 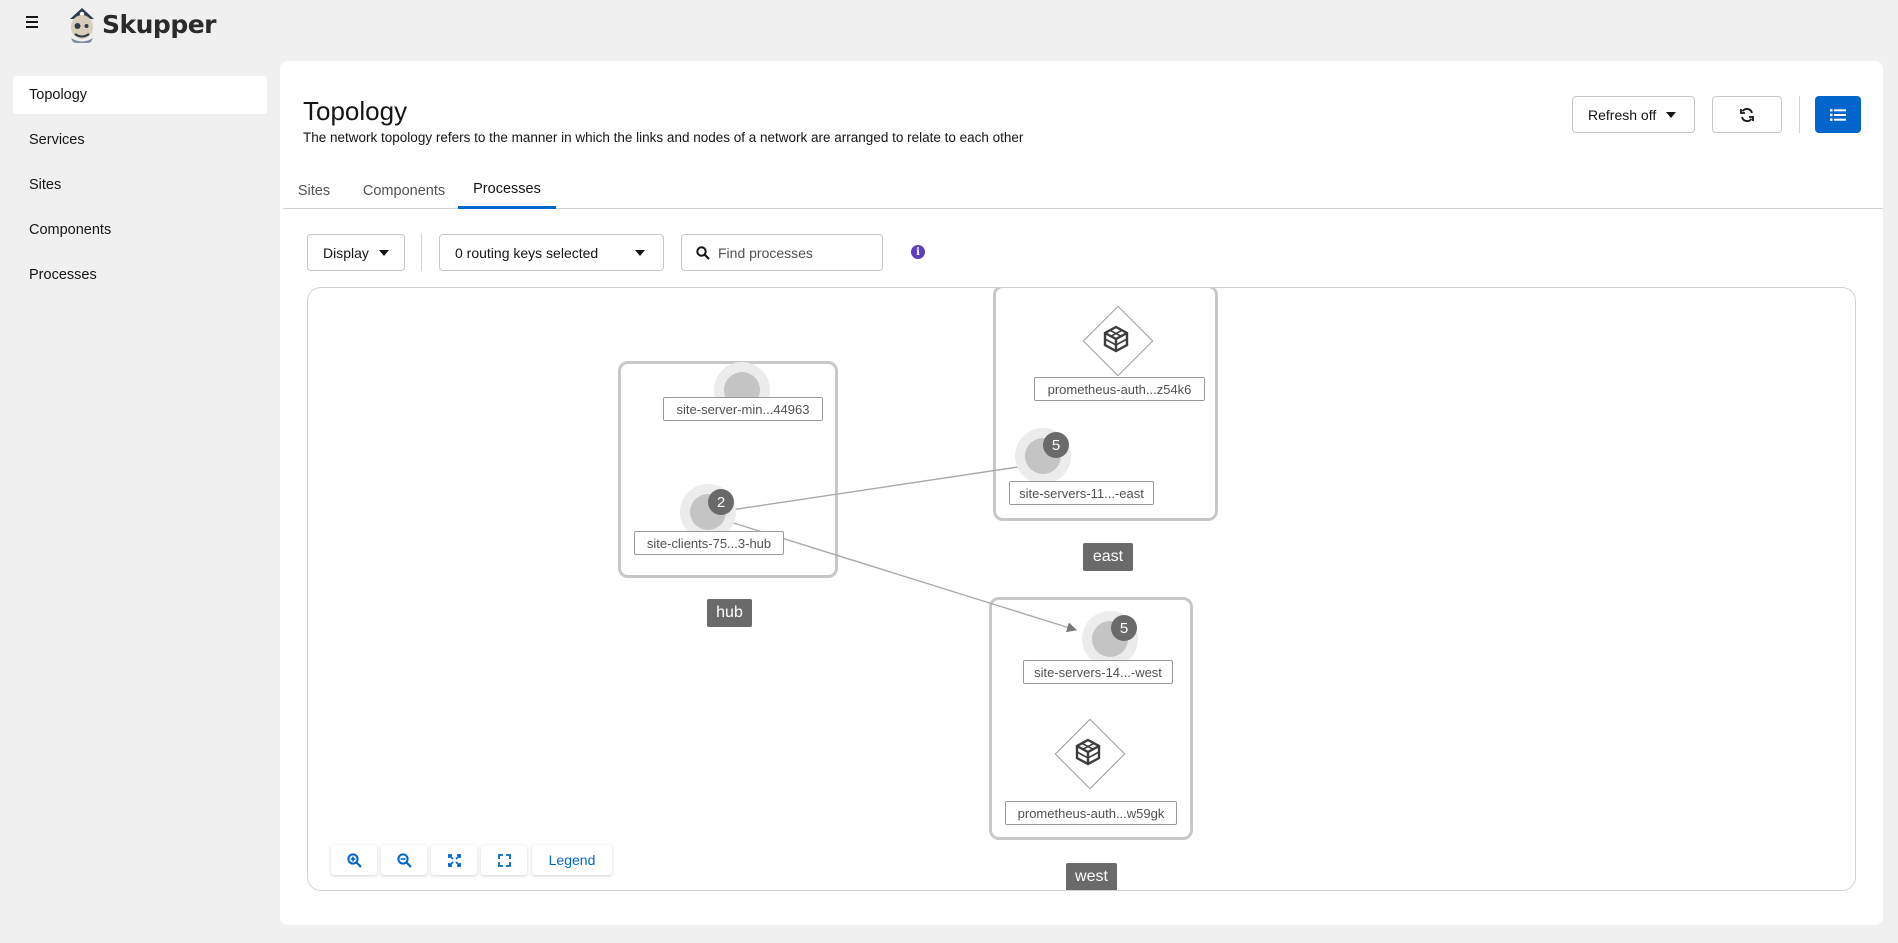 I want to click on site-label-west: west, so click(x=1091, y=876).